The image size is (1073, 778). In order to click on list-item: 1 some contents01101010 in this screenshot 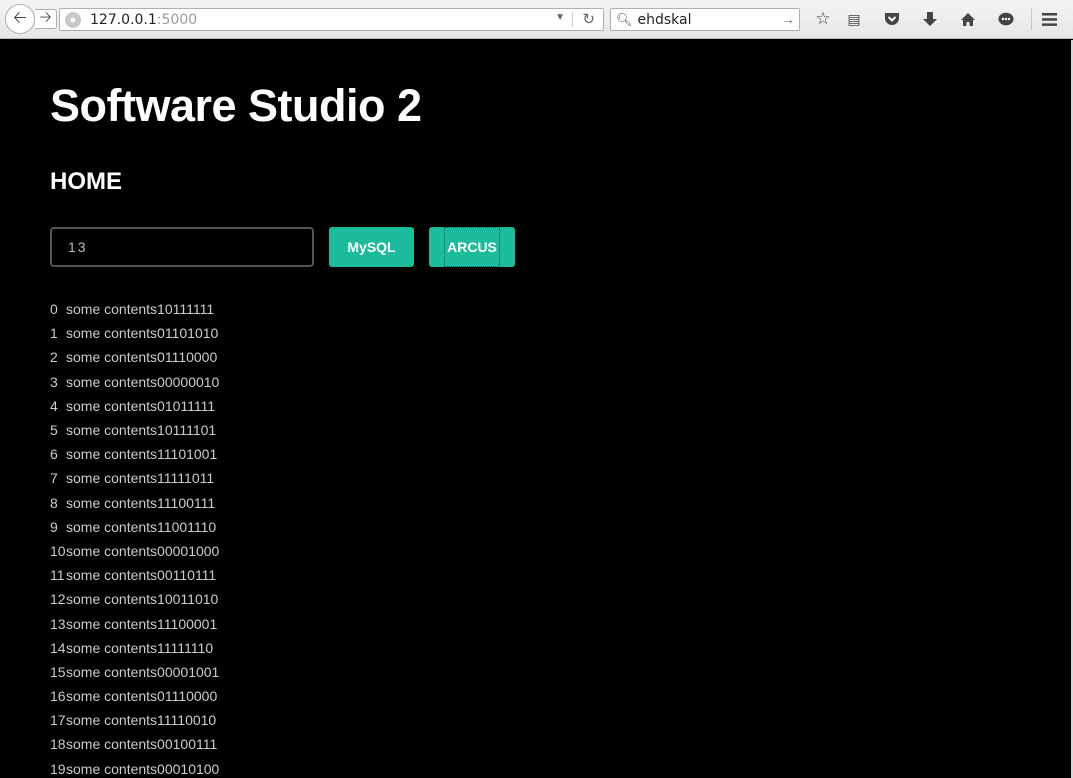, I will do `click(134, 333)`.